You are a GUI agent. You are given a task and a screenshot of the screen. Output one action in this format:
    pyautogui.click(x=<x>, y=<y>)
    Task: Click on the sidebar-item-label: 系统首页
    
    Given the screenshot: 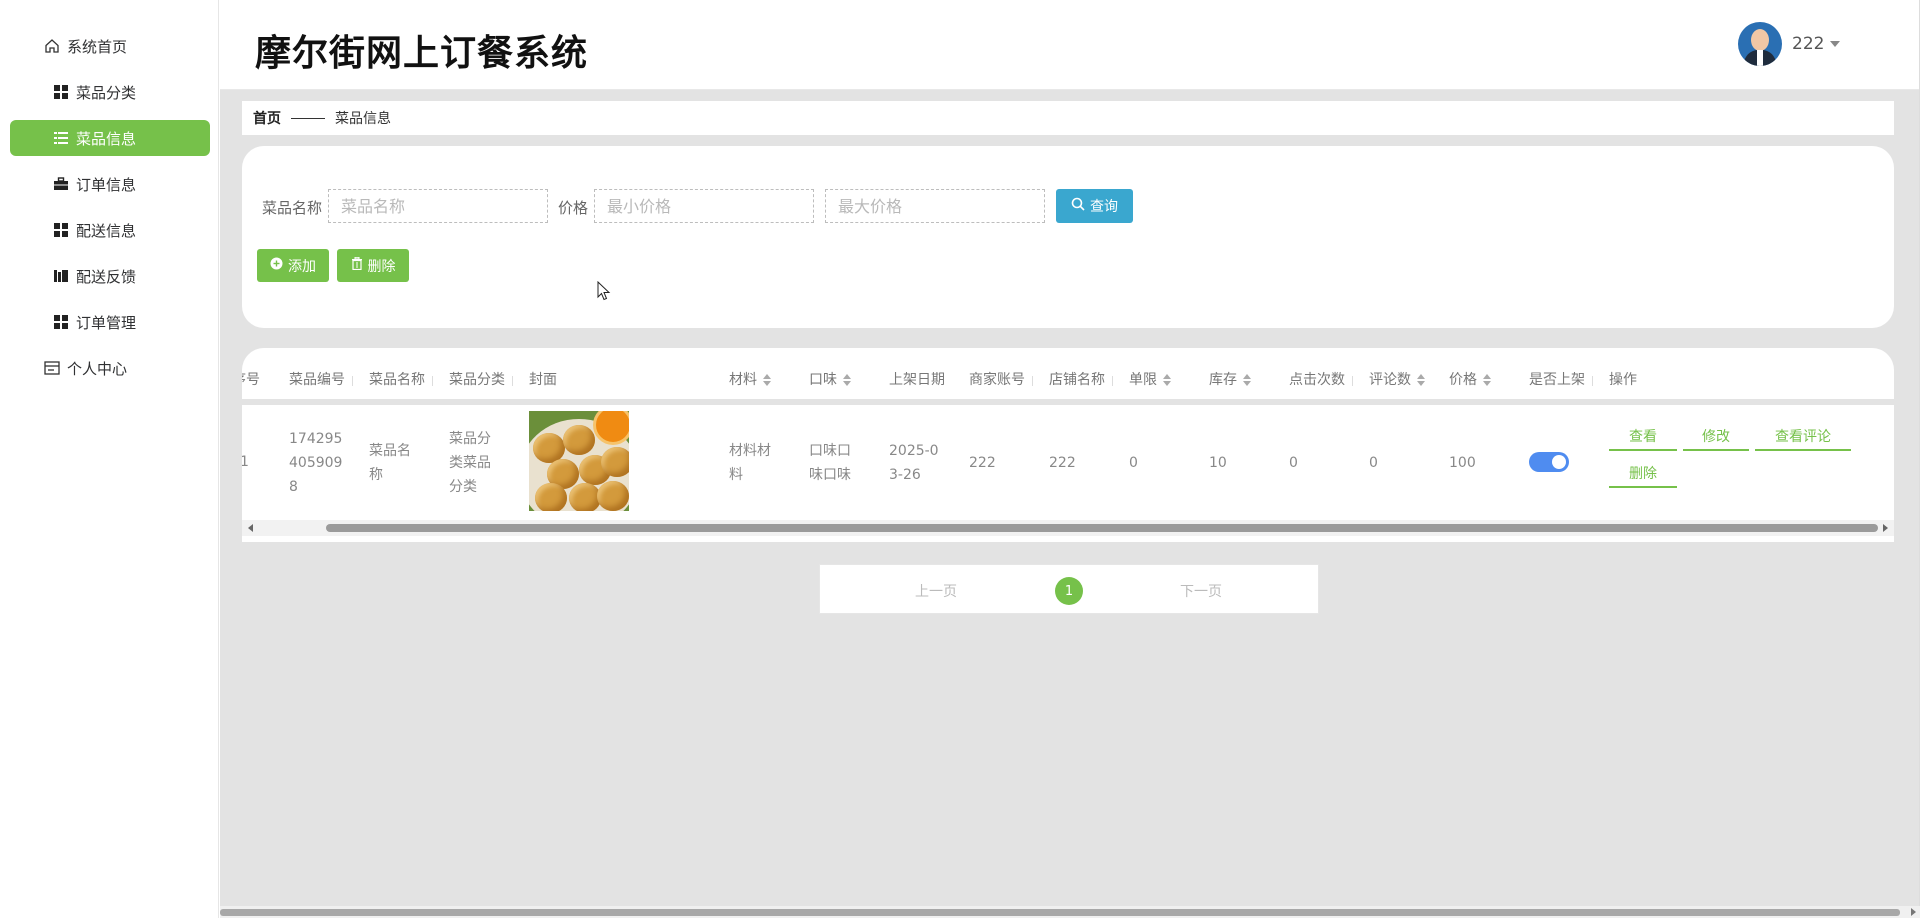 What is the action you would take?
    pyautogui.click(x=97, y=46)
    